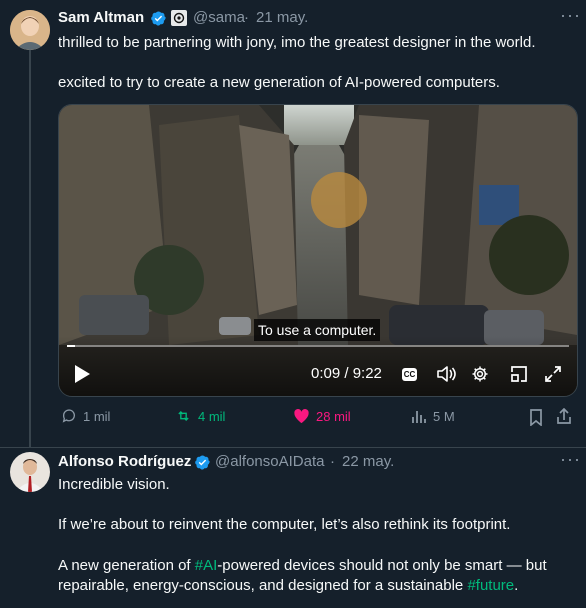 The height and width of the screenshot is (608, 586). I want to click on like-icon, so click(301, 416).